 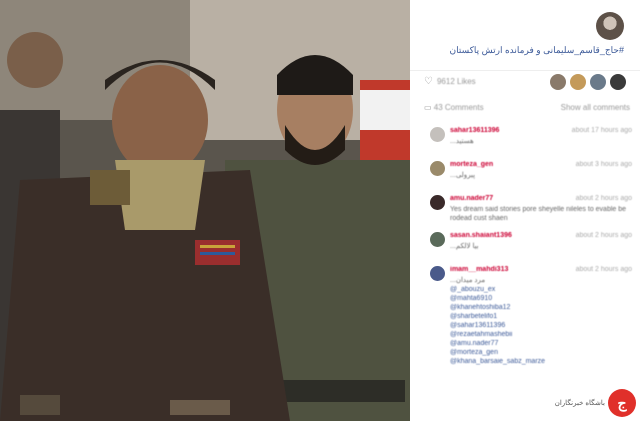 I want to click on comment-text: ...هستید, so click(x=462, y=141).